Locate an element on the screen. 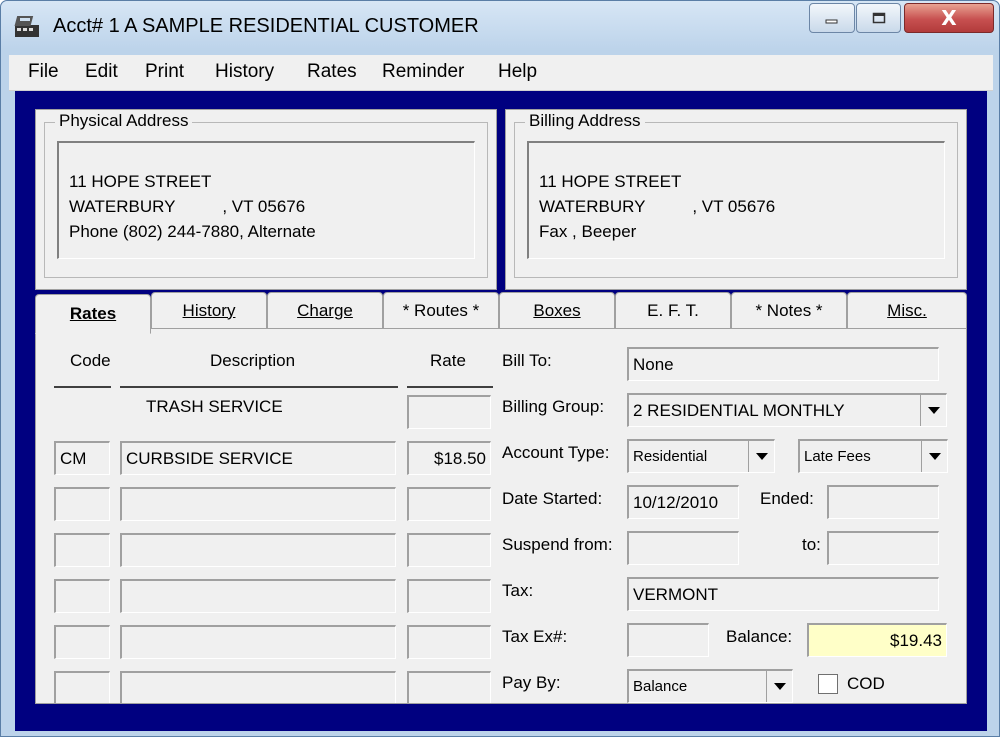 The height and width of the screenshot is (737, 1000). billing-address-line1: 11 HOPE STREET is located at coordinates (610, 181).